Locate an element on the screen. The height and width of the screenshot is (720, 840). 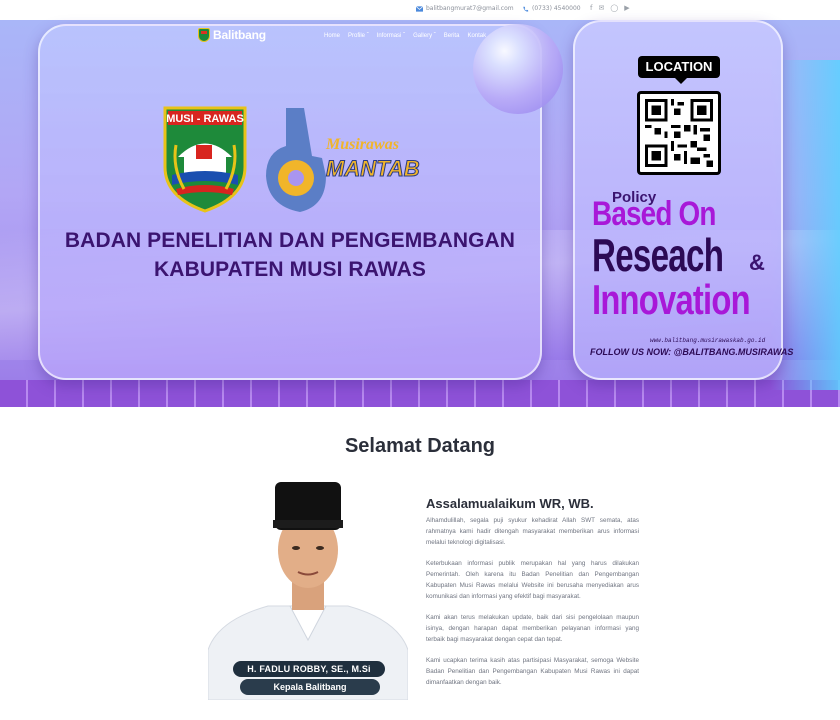
nav-item-kontak: Kontak is located at coordinates (476, 36).